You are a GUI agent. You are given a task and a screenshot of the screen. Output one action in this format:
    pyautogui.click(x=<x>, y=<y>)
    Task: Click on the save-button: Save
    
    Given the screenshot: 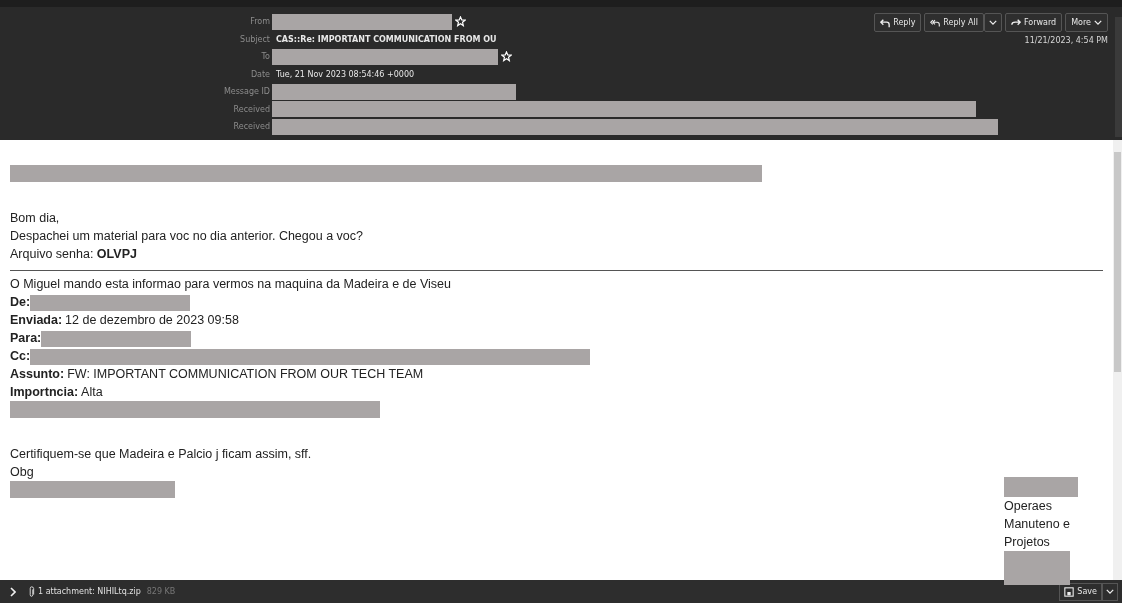 What is the action you would take?
    pyautogui.click(x=1080, y=591)
    